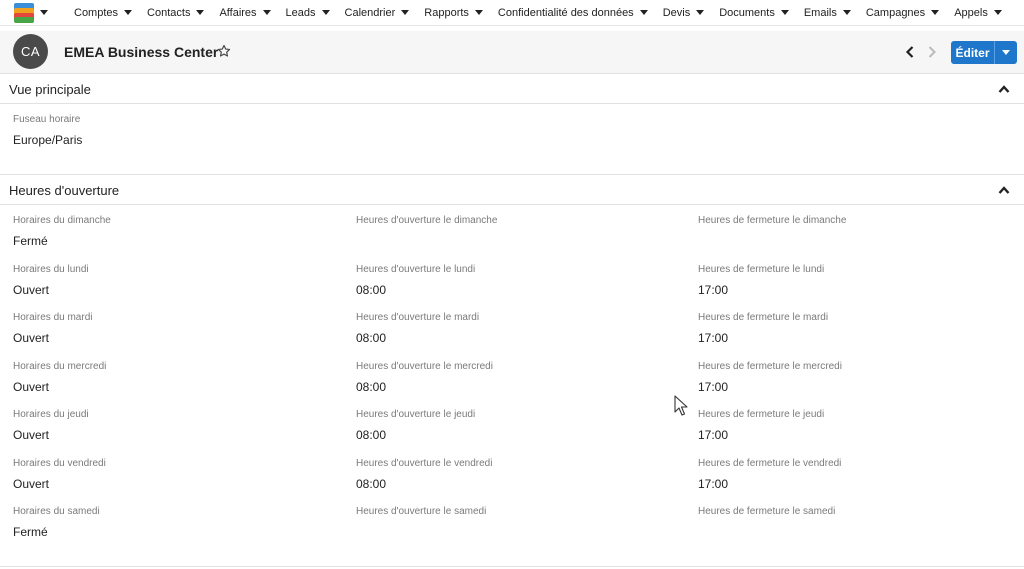 This screenshot has width=1024, height=569. I want to click on menu-item-rapports: Rapports, so click(453, 13).